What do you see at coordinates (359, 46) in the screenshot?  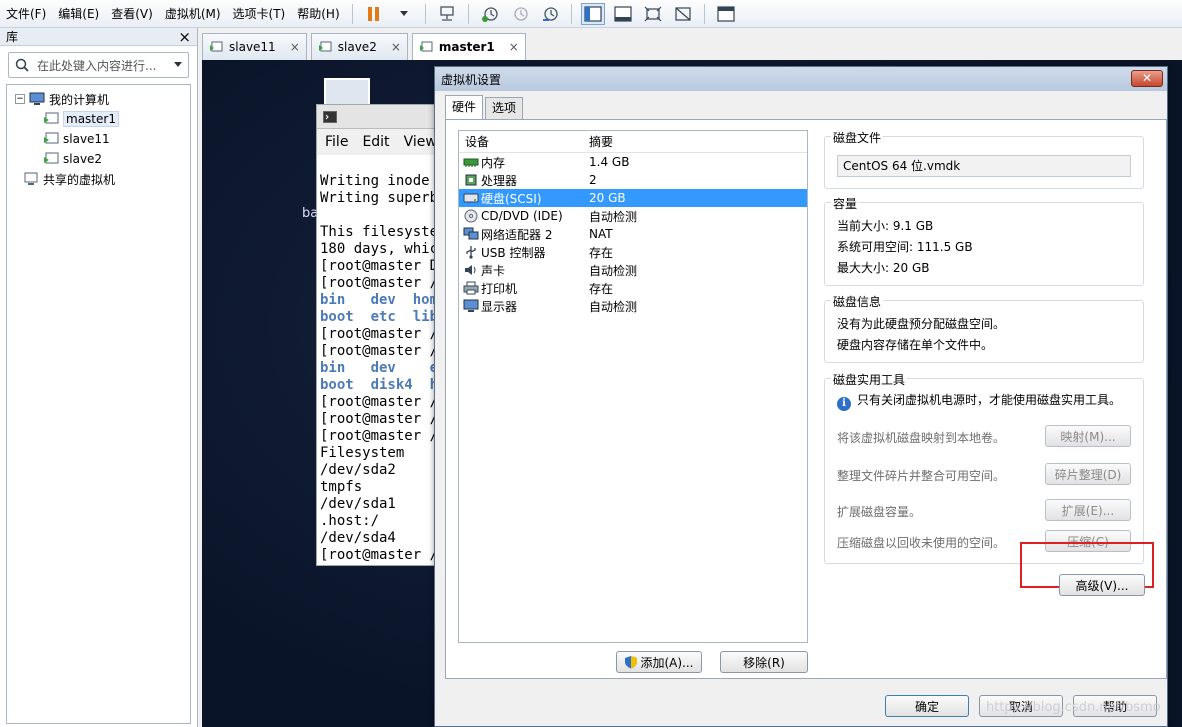 I see `tab-slave2: slave2 ×` at bounding box center [359, 46].